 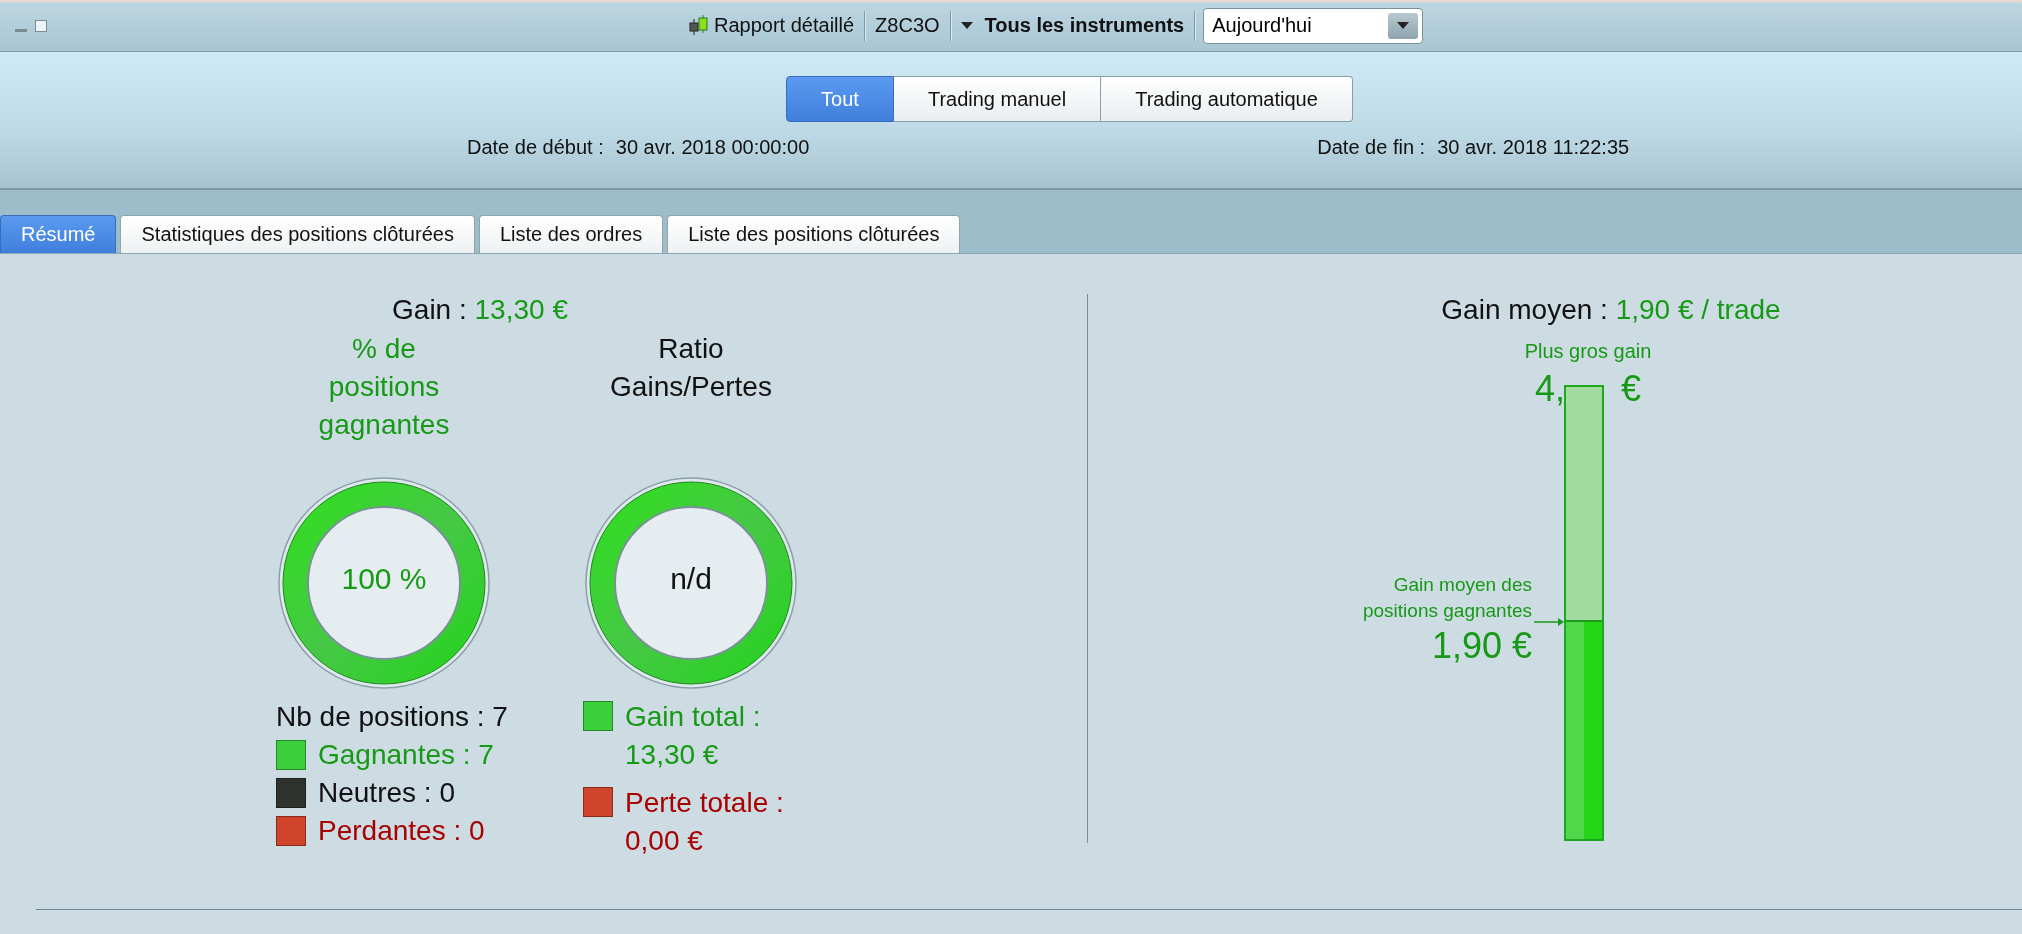 I want to click on win-rate-value: 100 %, so click(x=384, y=579).